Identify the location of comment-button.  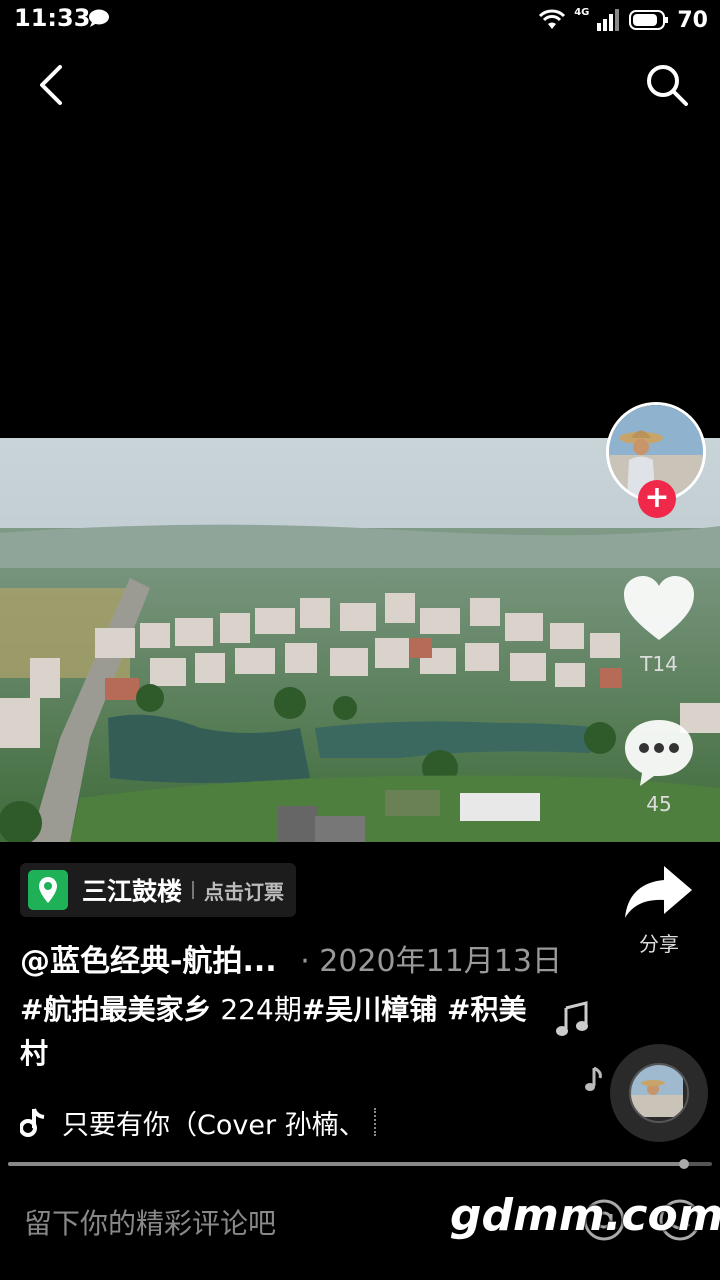
(659, 752).